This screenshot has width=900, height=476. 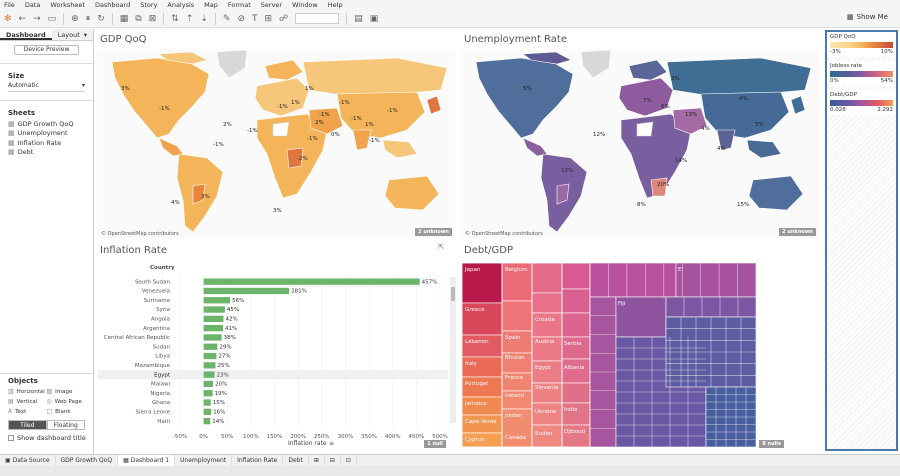 What do you see at coordinates (241, 19) in the screenshot?
I see `group-icon: ⊘` at bounding box center [241, 19].